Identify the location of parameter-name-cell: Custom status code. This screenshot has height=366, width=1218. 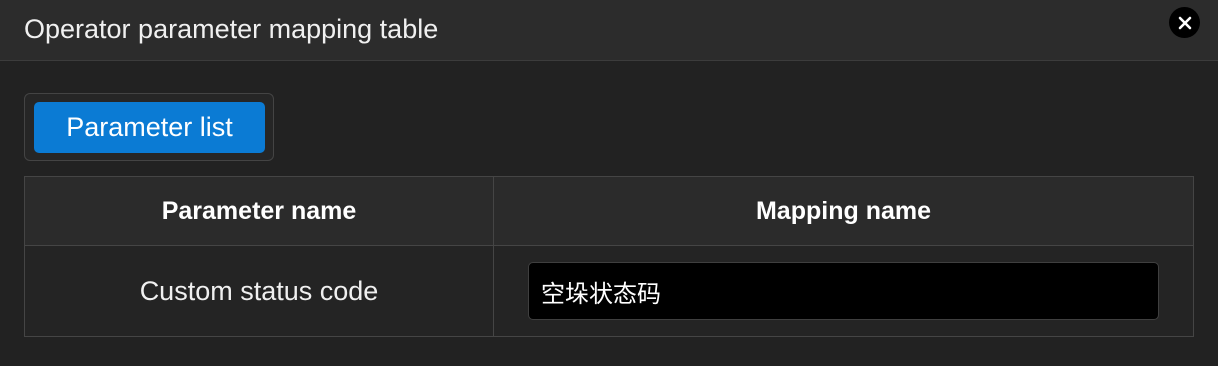
(259, 291).